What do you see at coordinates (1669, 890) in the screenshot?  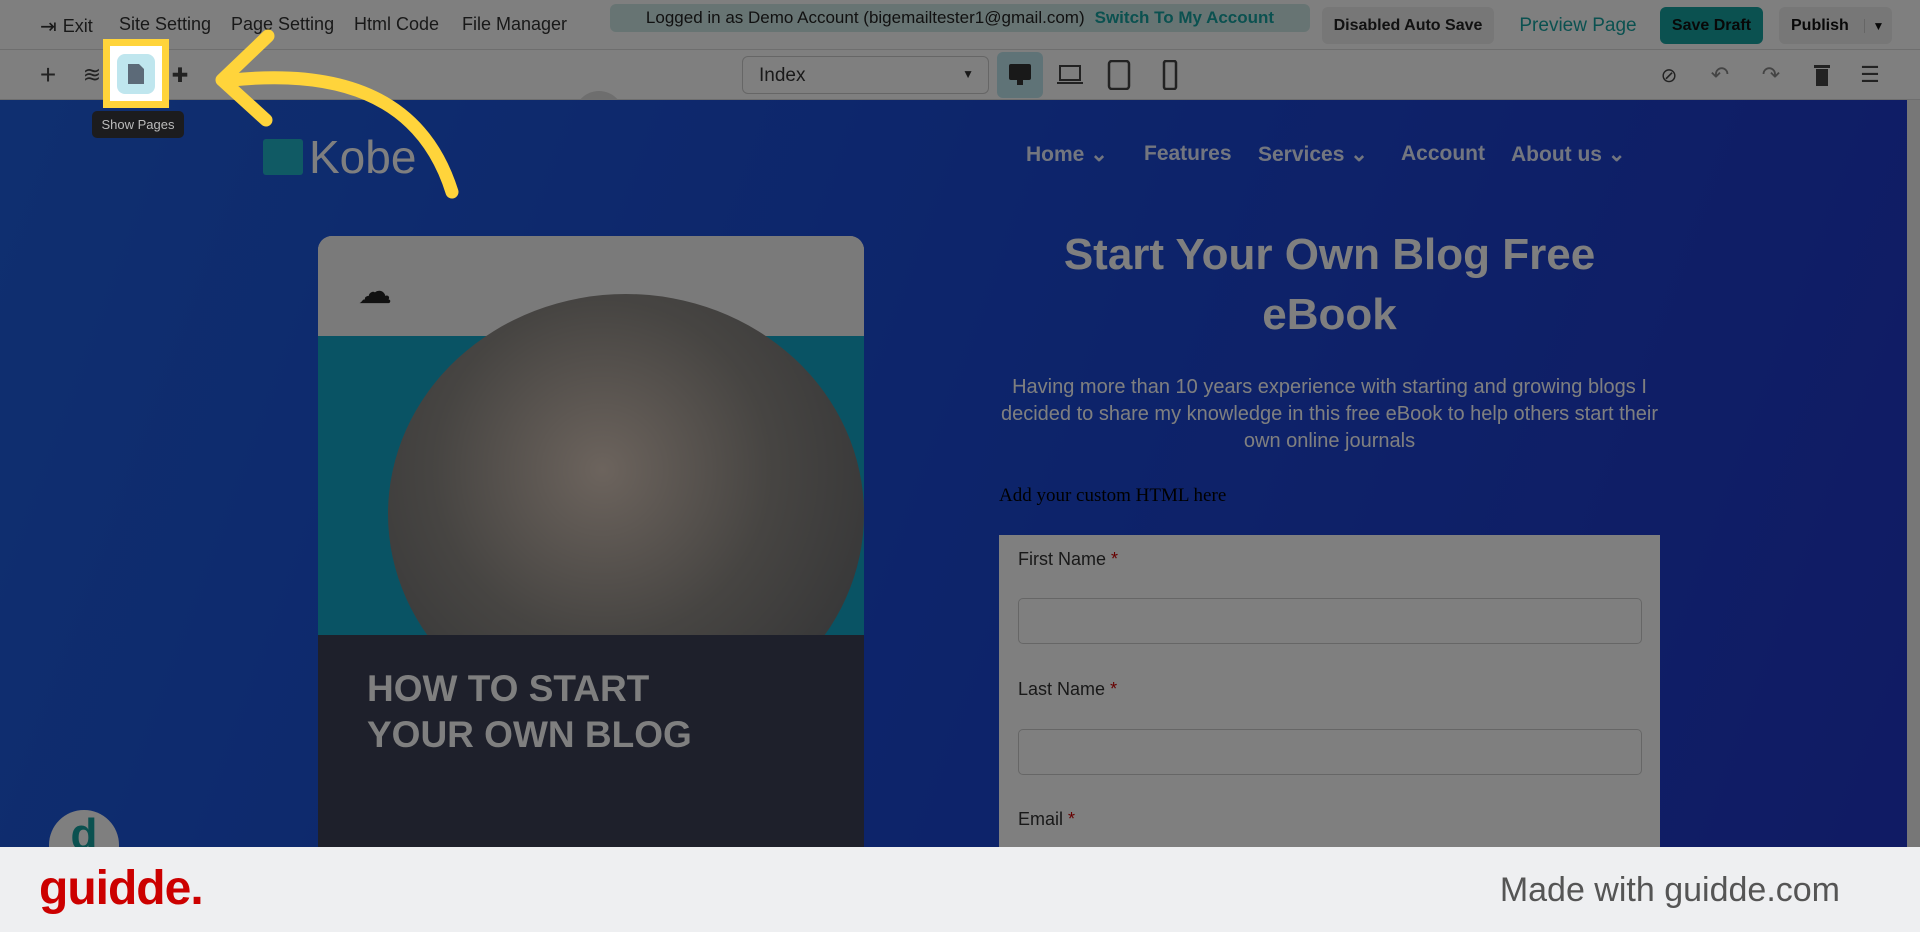 I see `made-with-text: Made with guidde.com` at bounding box center [1669, 890].